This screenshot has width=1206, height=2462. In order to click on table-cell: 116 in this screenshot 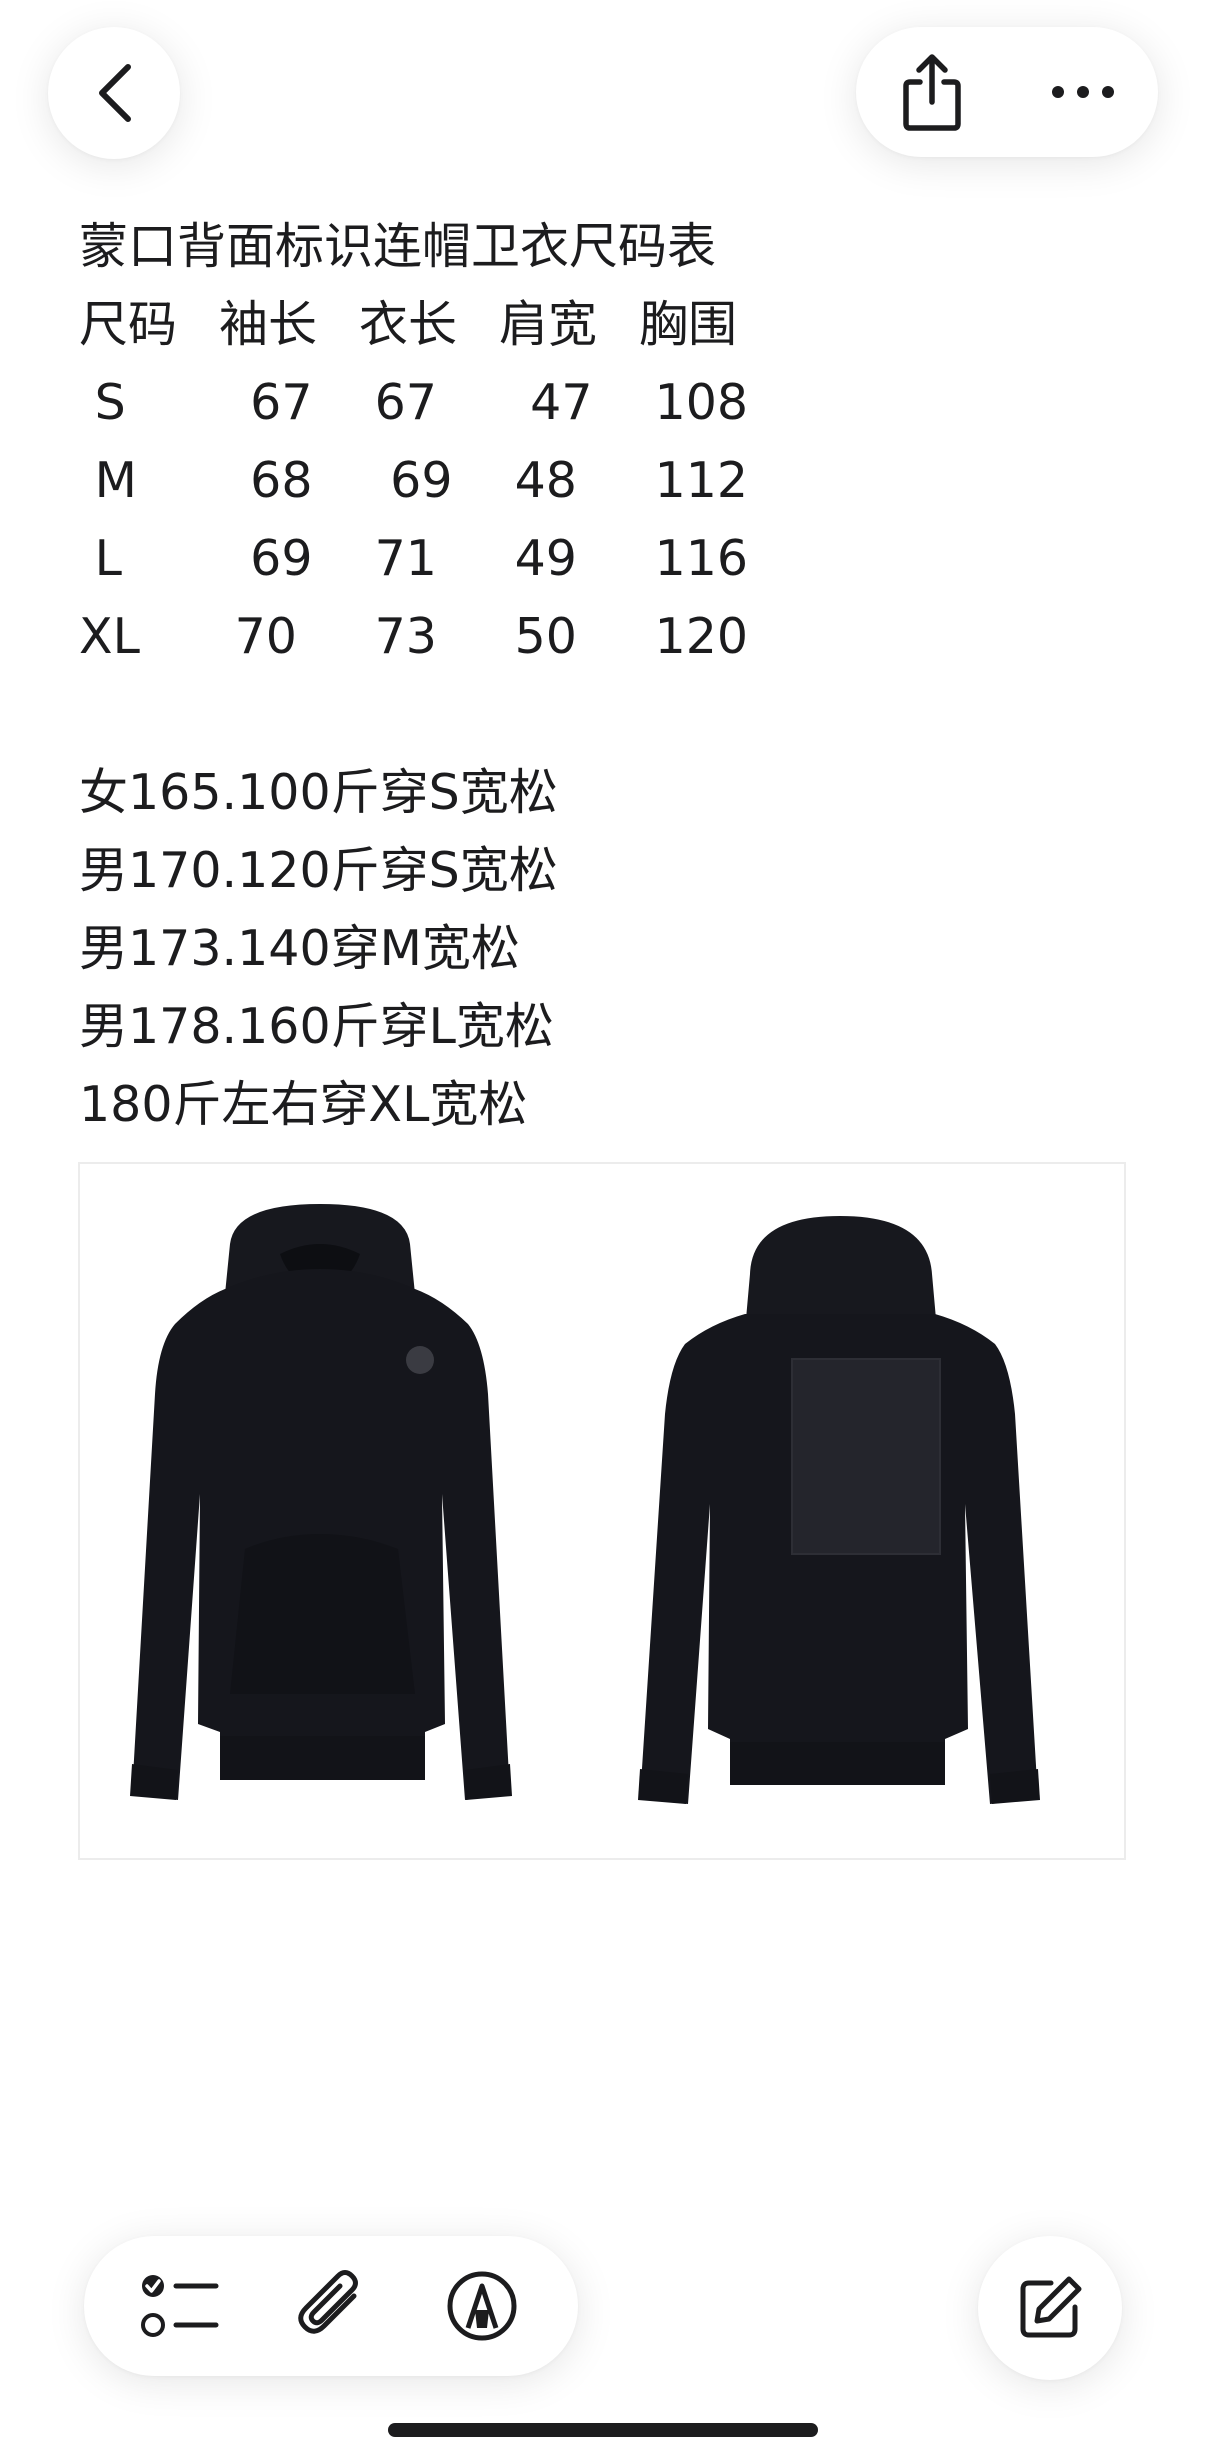, I will do `click(694, 558)`.